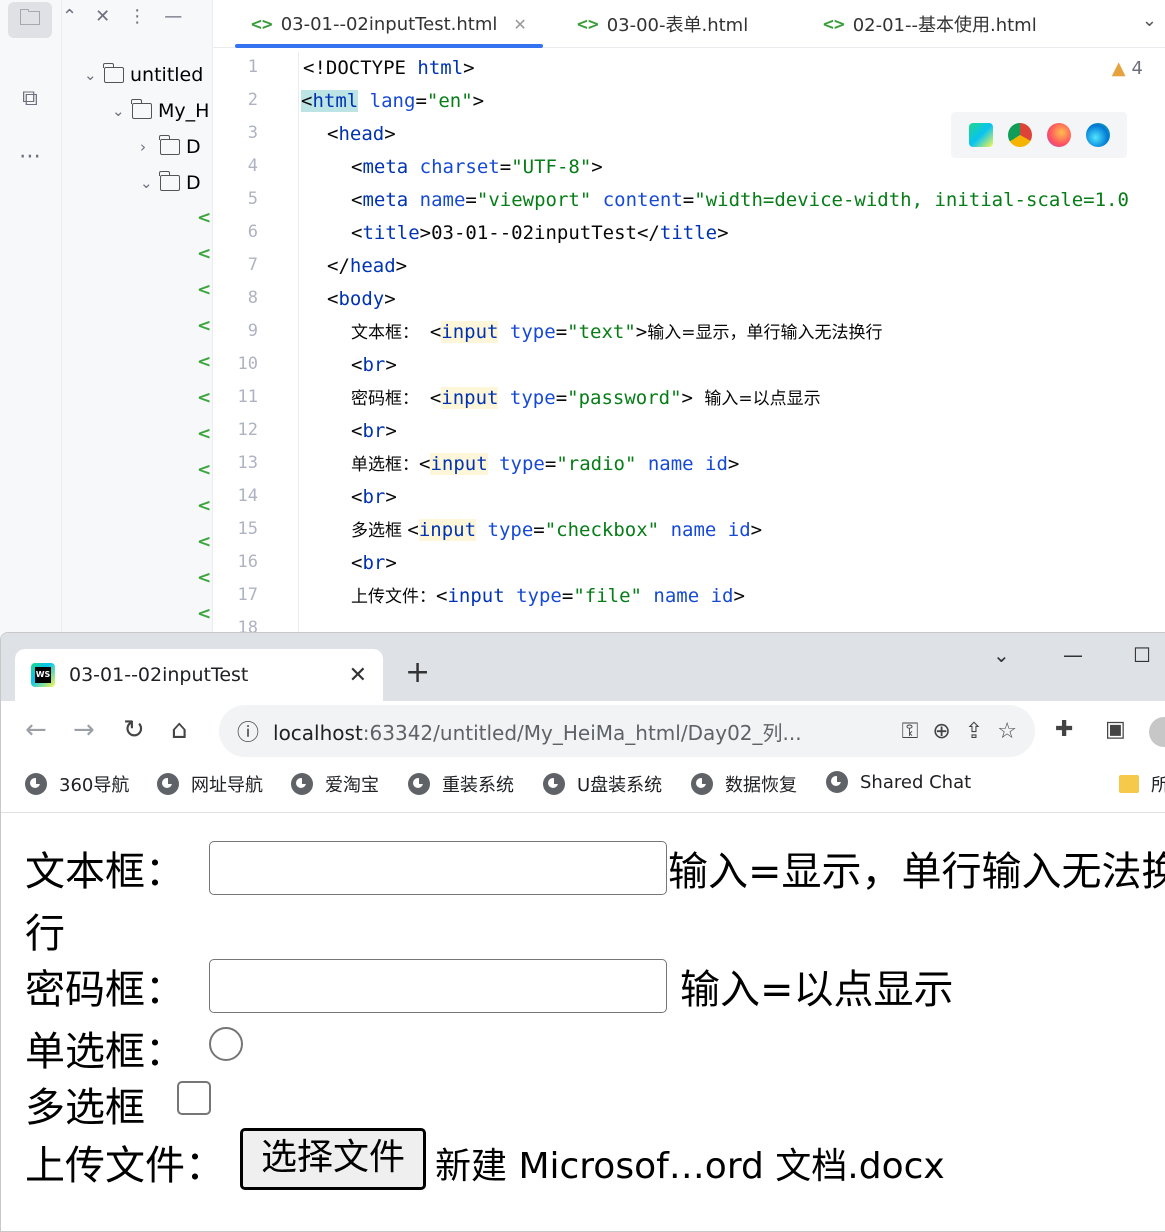 The width and height of the screenshot is (1165, 1232). Describe the element at coordinates (1007, 731) in the screenshot. I see `star-icon: ☆` at that location.